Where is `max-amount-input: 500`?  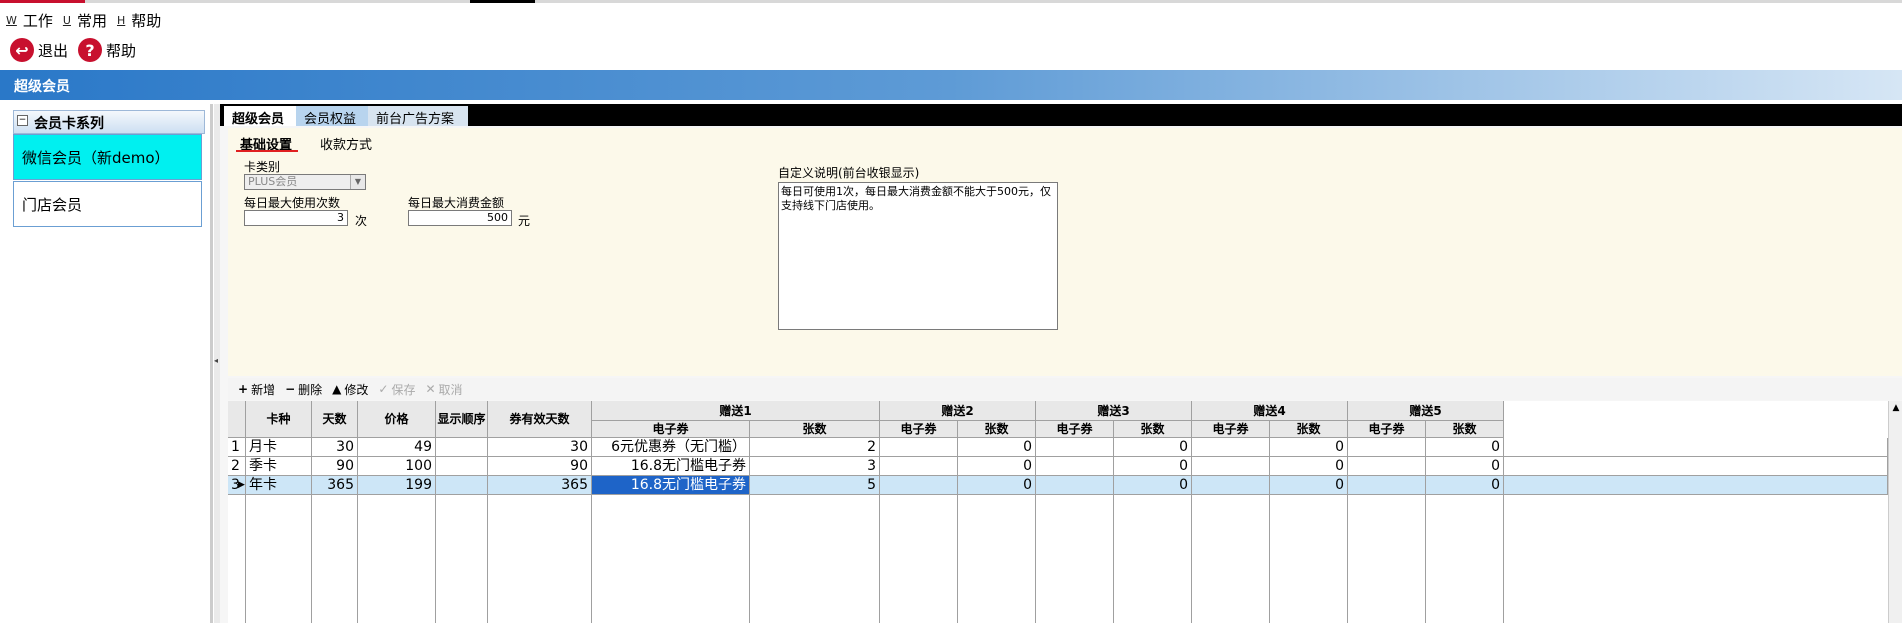
max-amount-input: 500 is located at coordinates (460, 218).